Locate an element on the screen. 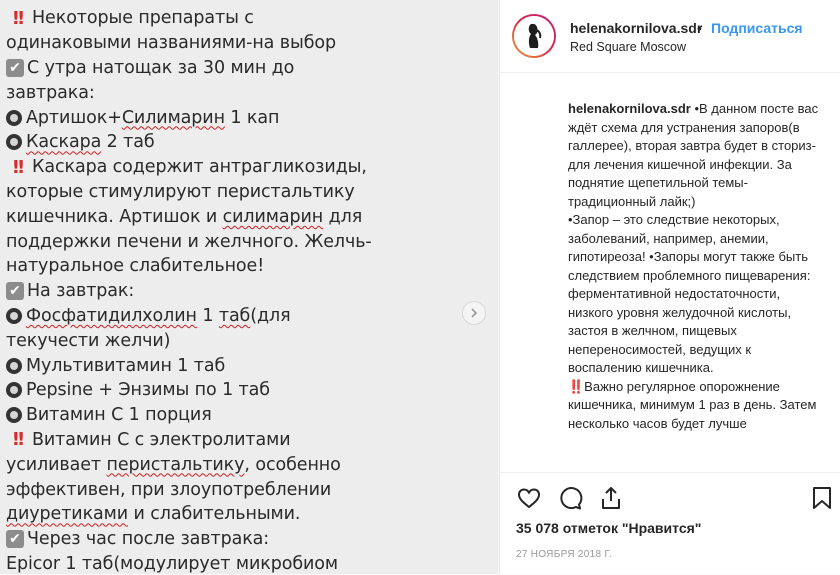 Image resolution: width=840 pixels, height=575 pixels. image-text: Каскара 2 таб is located at coordinates (90, 142).